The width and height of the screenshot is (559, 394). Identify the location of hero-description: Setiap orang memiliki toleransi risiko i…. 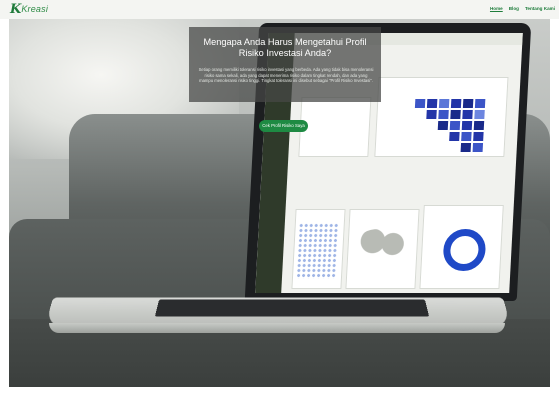
(286, 75).